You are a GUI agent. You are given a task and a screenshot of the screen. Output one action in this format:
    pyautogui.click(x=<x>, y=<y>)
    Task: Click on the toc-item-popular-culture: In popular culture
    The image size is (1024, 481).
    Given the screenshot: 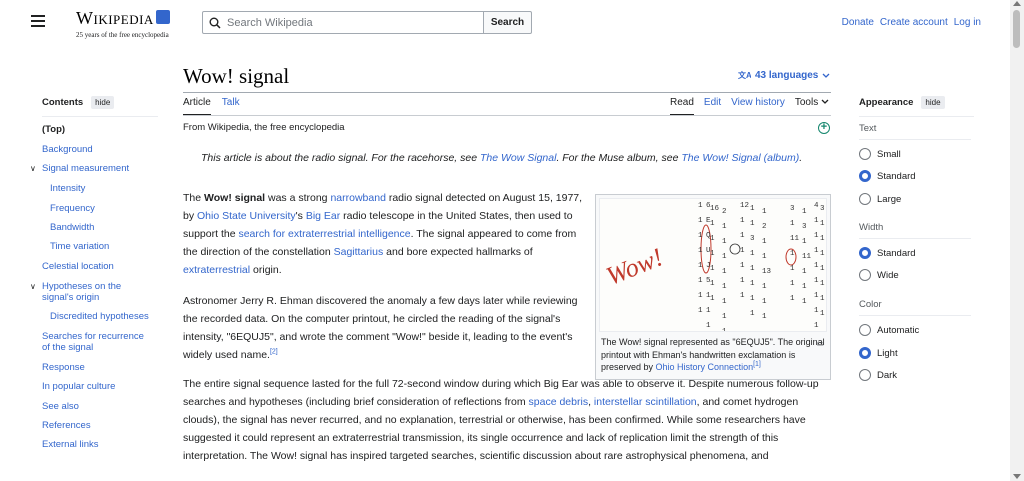 What is the action you would take?
    pyautogui.click(x=78, y=386)
    